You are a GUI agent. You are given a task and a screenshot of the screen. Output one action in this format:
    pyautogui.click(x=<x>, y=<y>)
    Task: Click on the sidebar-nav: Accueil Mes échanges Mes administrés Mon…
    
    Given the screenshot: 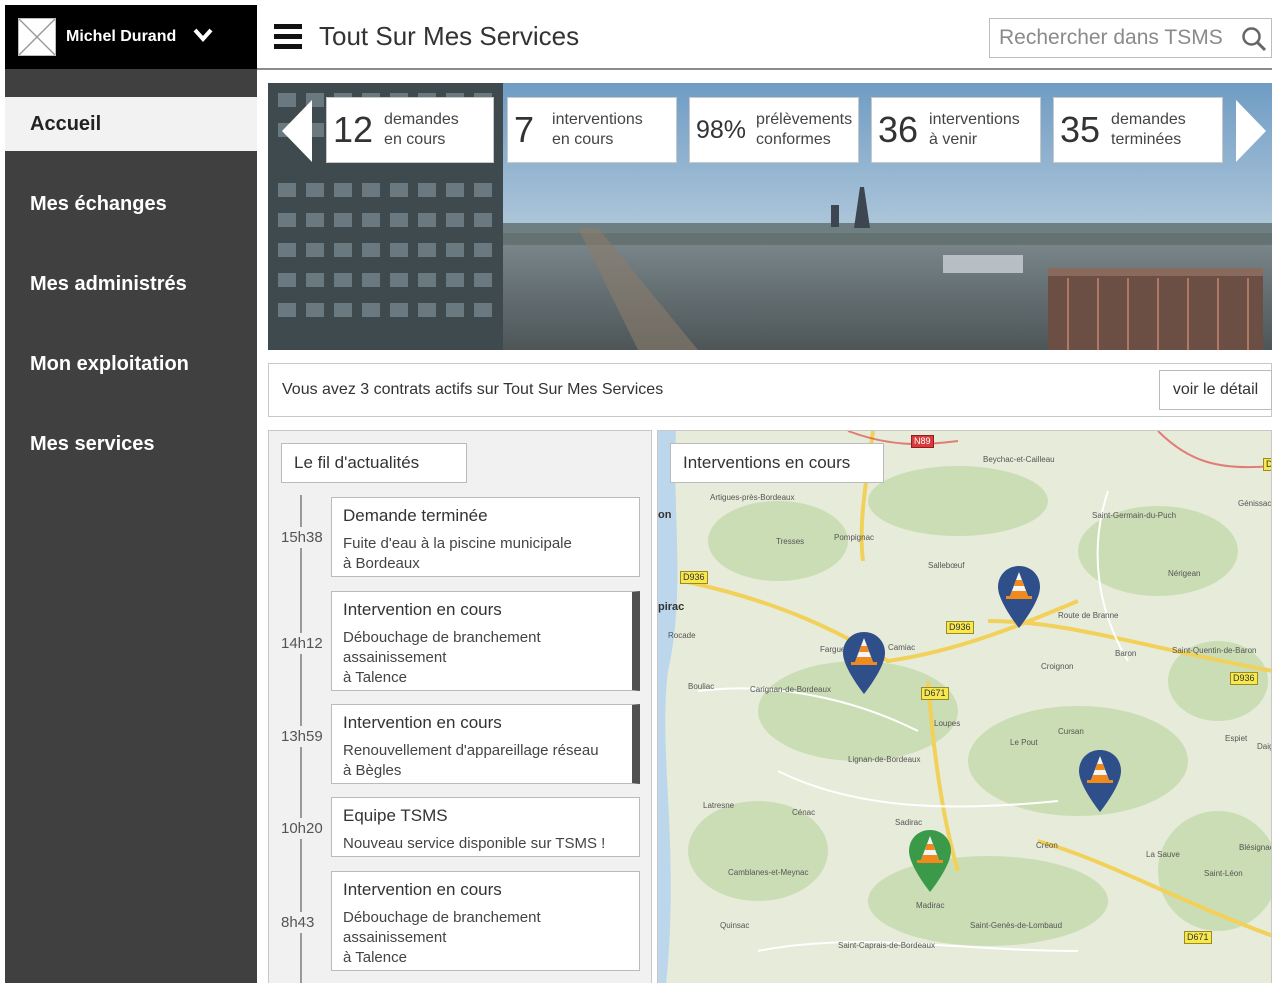 What is the action you would take?
    pyautogui.click(x=131, y=297)
    